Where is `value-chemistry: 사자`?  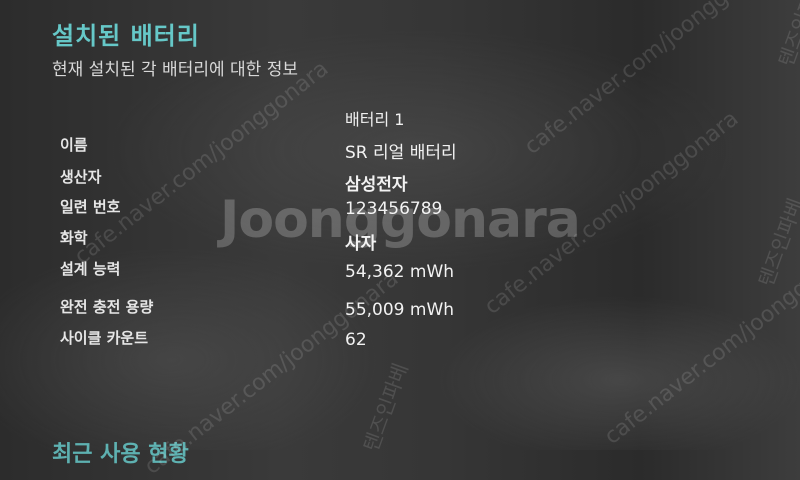
value-chemistry: 사자 is located at coordinates (361, 244).